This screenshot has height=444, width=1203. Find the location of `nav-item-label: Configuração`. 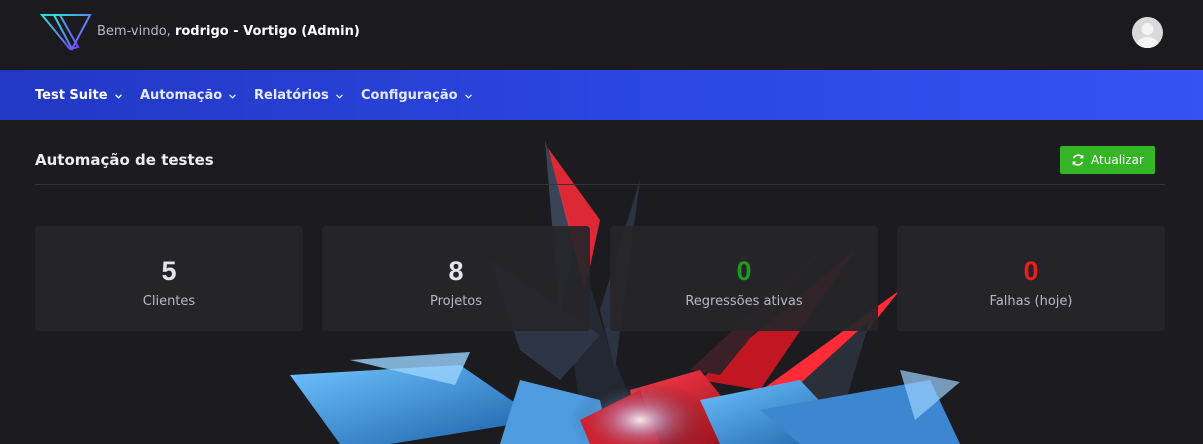

nav-item-label: Configuração is located at coordinates (409, 95).